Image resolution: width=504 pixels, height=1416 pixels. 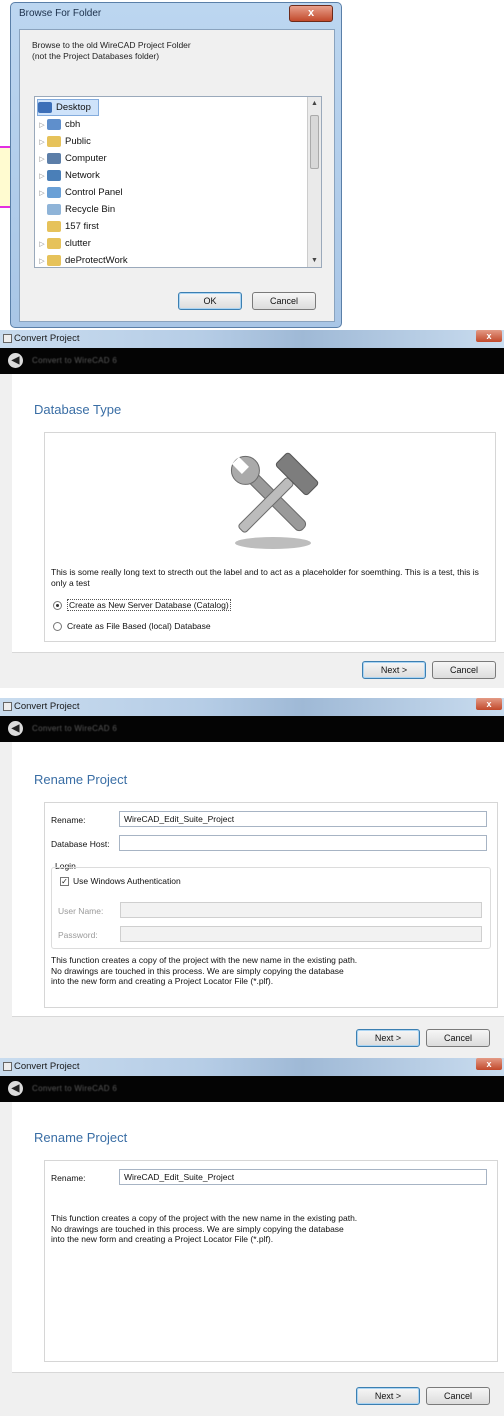 I want to click on database-host-input, so click(x=303, y=843).